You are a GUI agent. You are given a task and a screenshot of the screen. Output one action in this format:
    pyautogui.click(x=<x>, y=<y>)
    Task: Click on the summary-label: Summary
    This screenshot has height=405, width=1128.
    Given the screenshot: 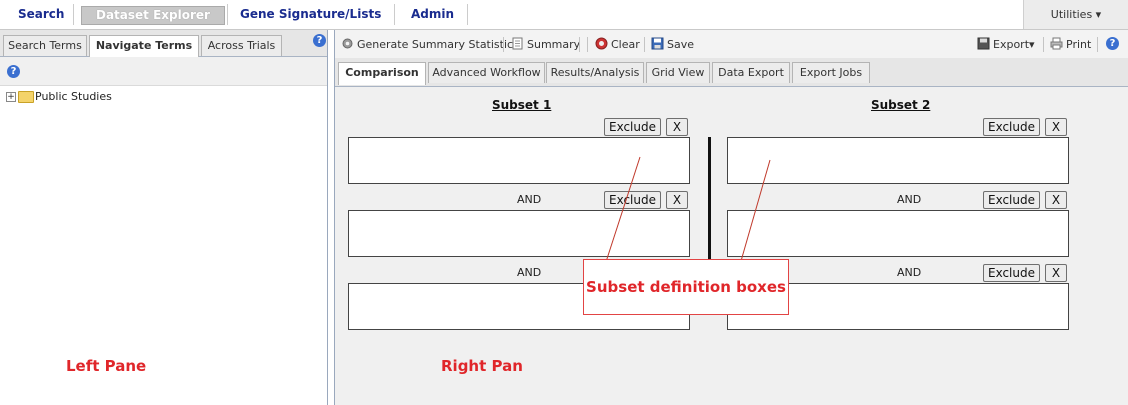 What is the action you would take?
    pyautogui.click(x=554, y=44)
    